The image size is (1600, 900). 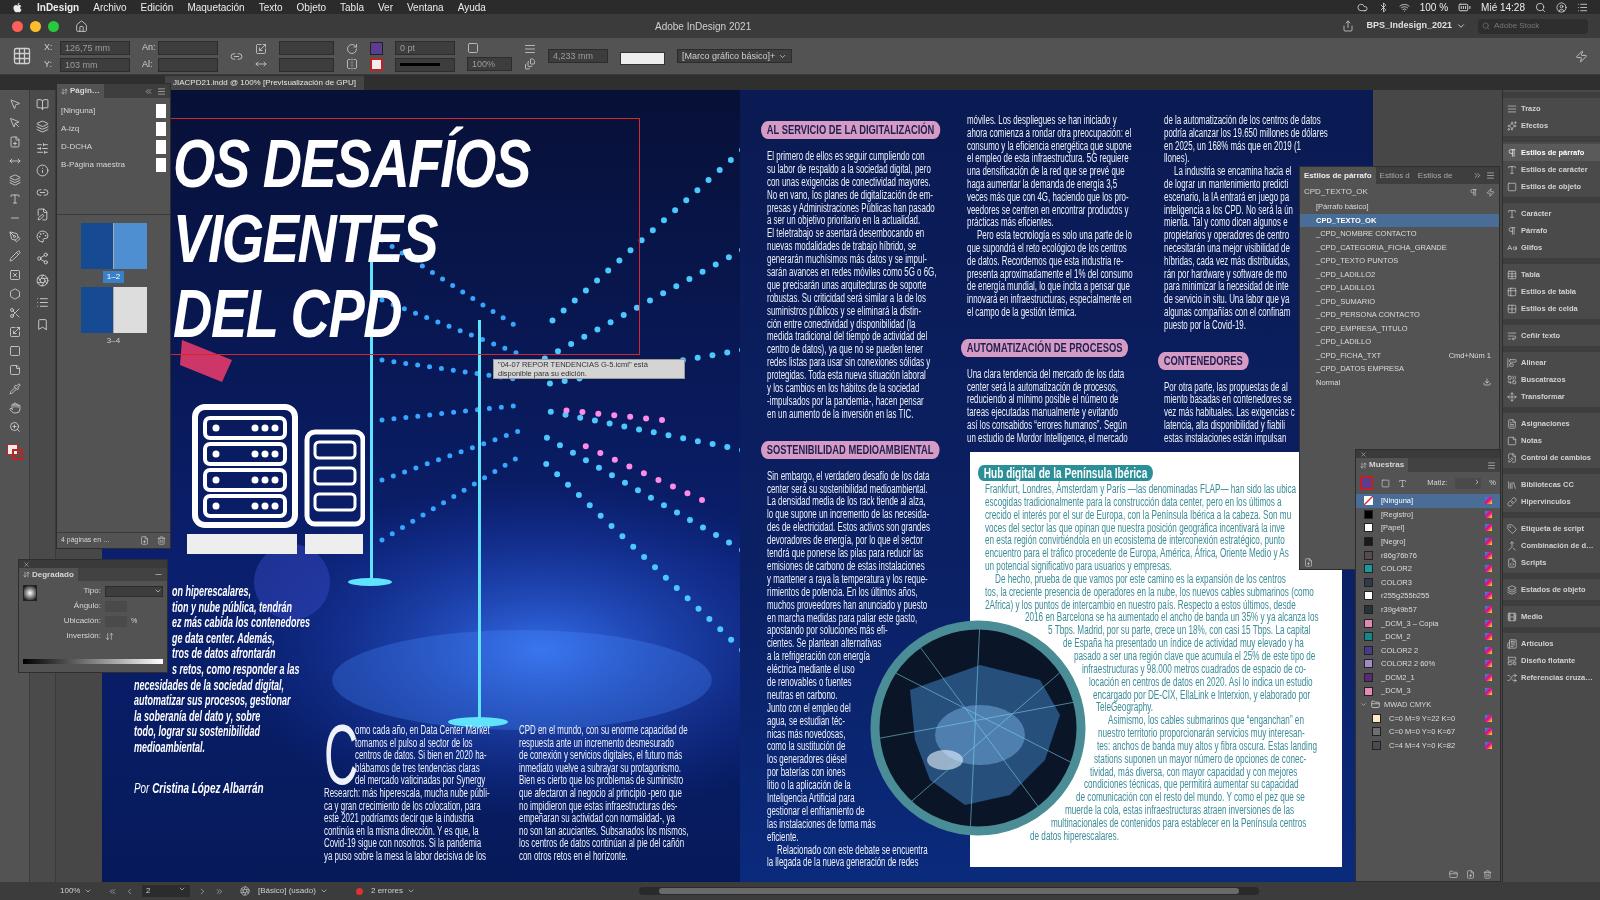 I want to click on rotate-icon, so click(x=352, y=48).